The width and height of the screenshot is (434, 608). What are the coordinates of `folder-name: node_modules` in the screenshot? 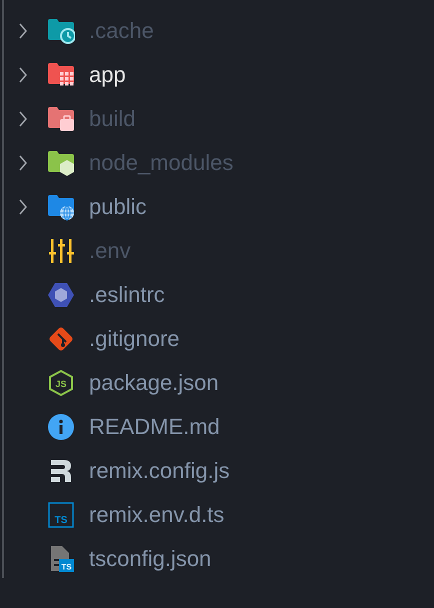 It's located at (161, 163).